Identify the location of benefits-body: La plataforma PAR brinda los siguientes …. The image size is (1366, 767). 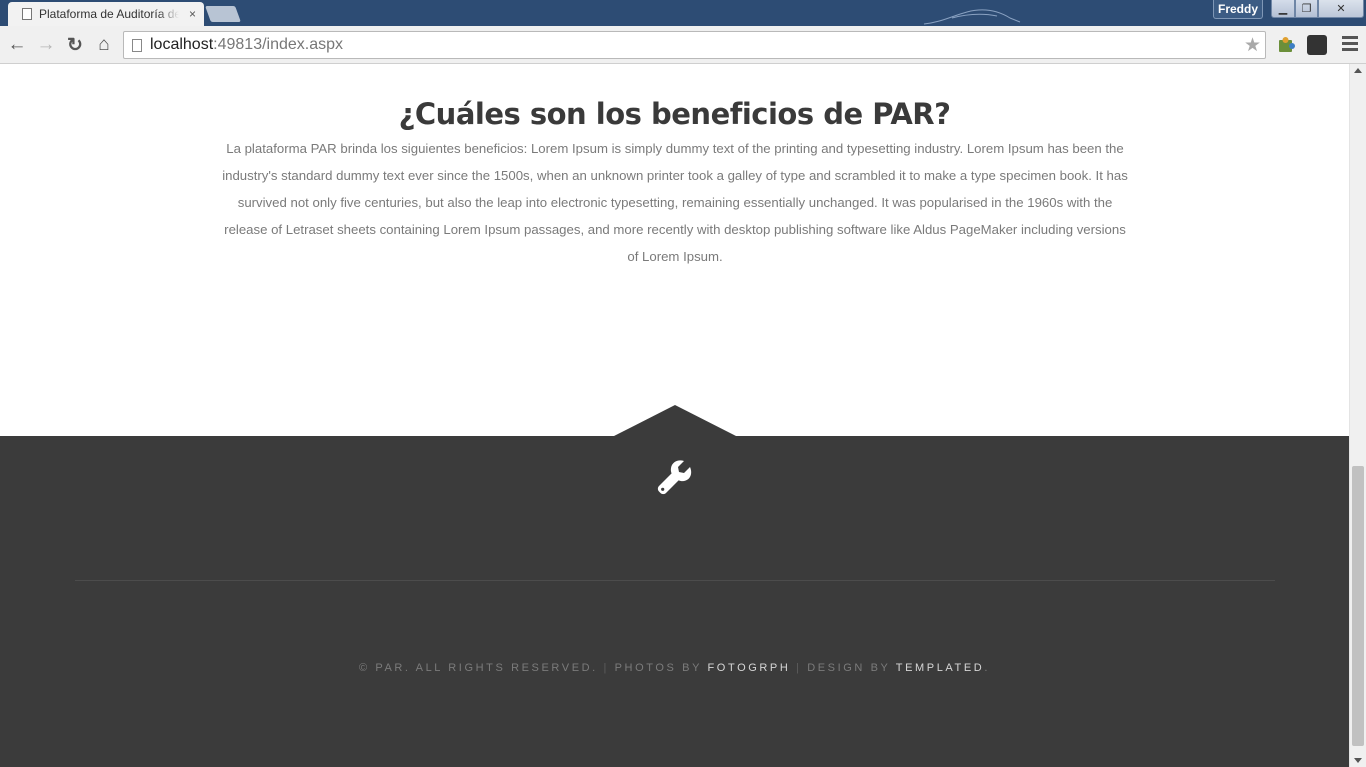
(675, 202).